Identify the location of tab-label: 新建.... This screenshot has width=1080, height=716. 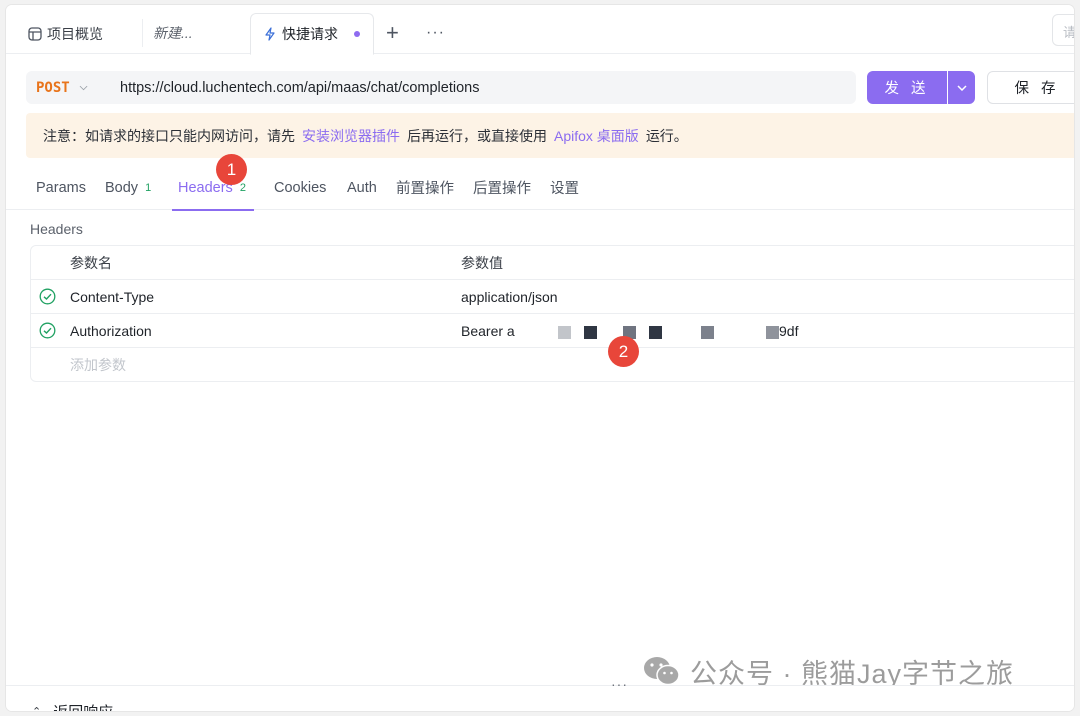
(173, 33).